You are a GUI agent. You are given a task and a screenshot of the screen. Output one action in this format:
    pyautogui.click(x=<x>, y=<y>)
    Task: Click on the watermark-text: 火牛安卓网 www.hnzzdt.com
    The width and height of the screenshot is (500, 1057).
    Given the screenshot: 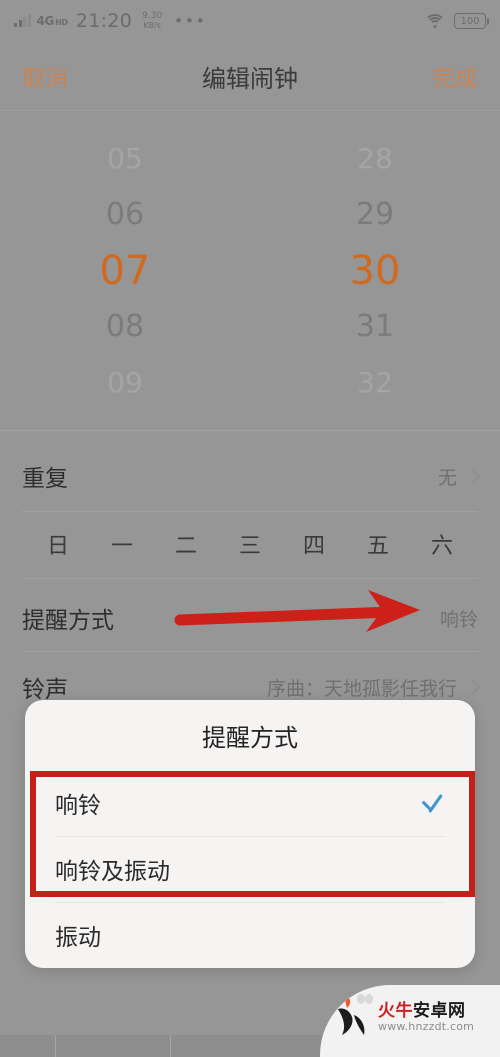 What is the action you would take?
    pyautogui.click(x=426, y=1017)
    